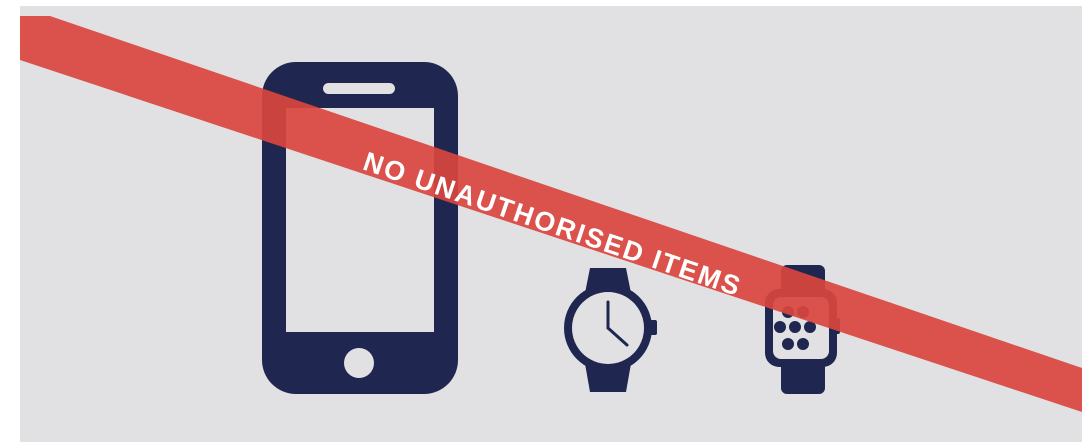 The height and width of the screenshot is (445, 1082). What do you see at coordinates (610, 330) in the screenshot?
I see `wristwatch-icon` at bounding box center [610, 330].